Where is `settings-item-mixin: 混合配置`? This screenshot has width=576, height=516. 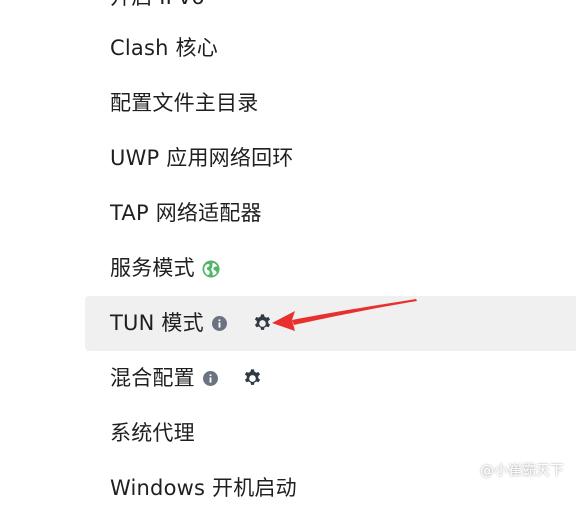
settings-item-mixin: 混合配置 is located at coordinates (330, 378).